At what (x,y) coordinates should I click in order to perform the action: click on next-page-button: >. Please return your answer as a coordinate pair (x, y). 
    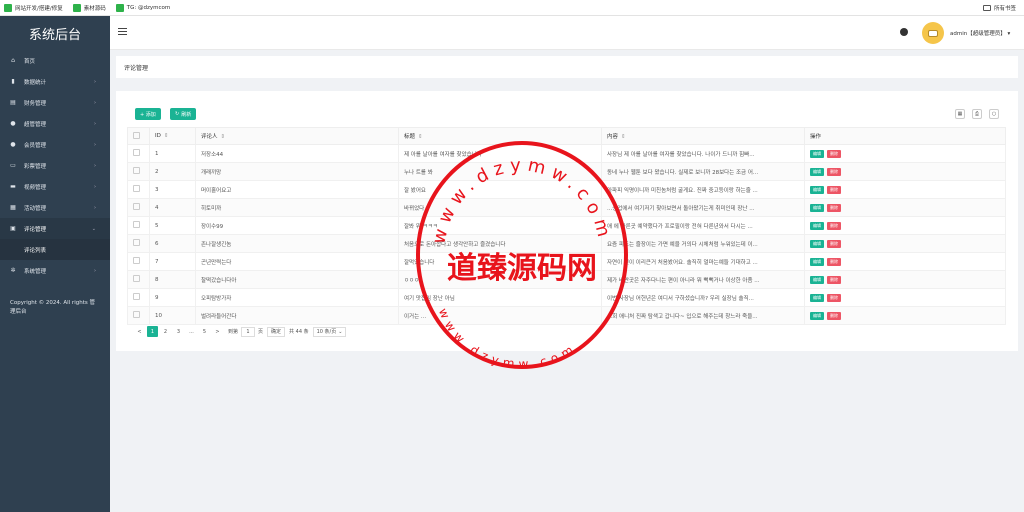
    Looking at the image, I should click on (217, 331).